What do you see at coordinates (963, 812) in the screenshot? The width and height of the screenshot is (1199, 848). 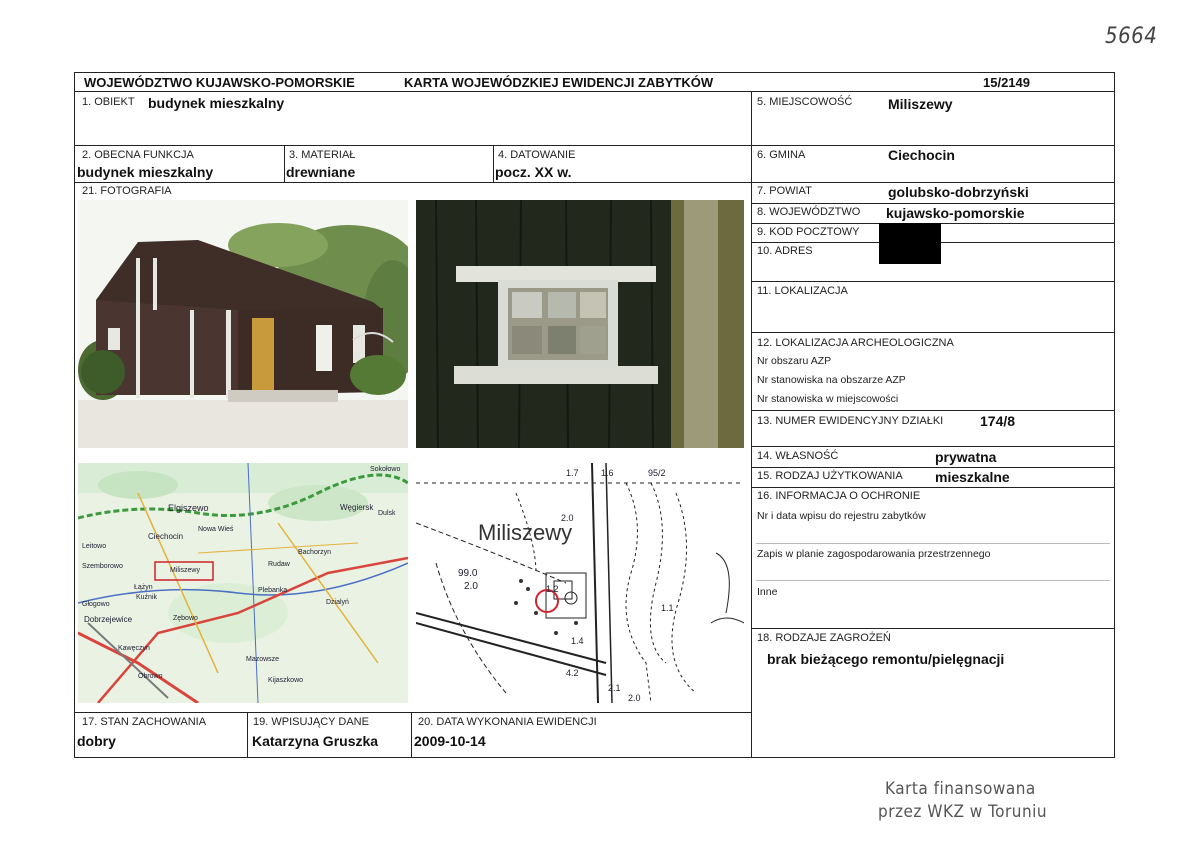 I see `funding-stamp-line-2: przez WKZ w Toruniu` at bounding box center [963, 812].